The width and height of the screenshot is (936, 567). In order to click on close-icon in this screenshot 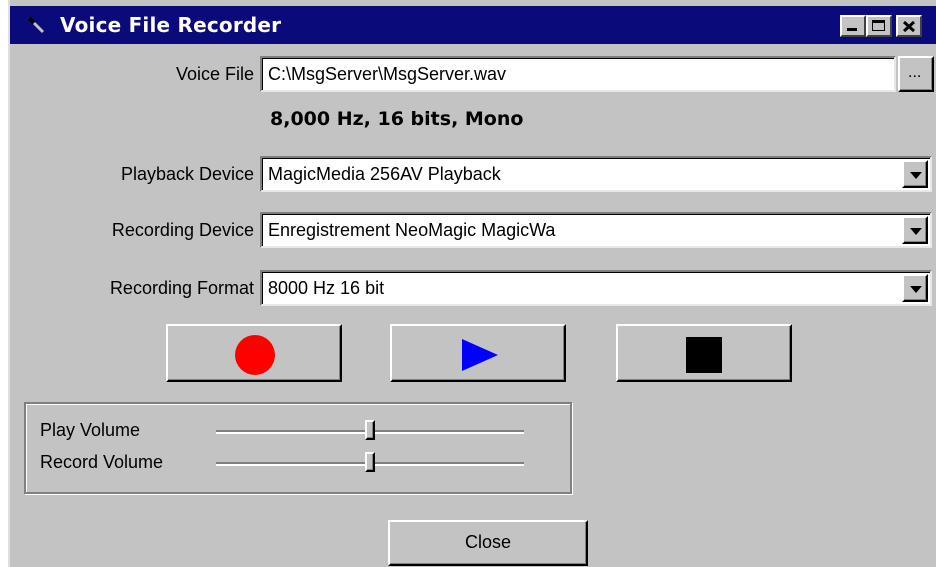, I will do `click(909, 26)`.